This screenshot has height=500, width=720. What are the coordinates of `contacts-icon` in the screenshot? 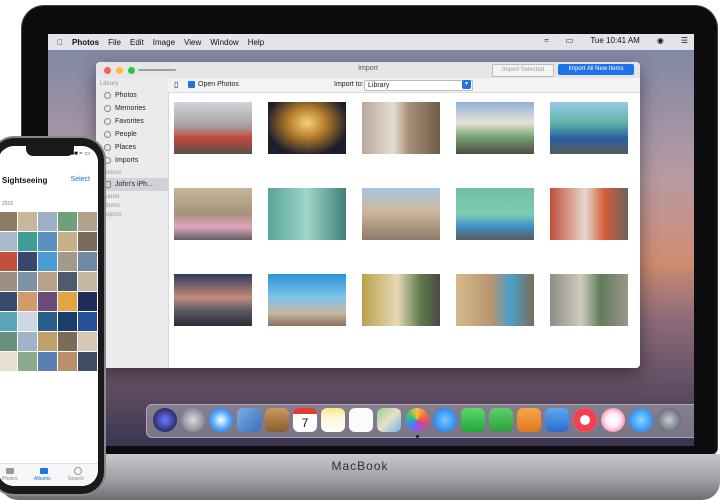 It's located at (277, 420).